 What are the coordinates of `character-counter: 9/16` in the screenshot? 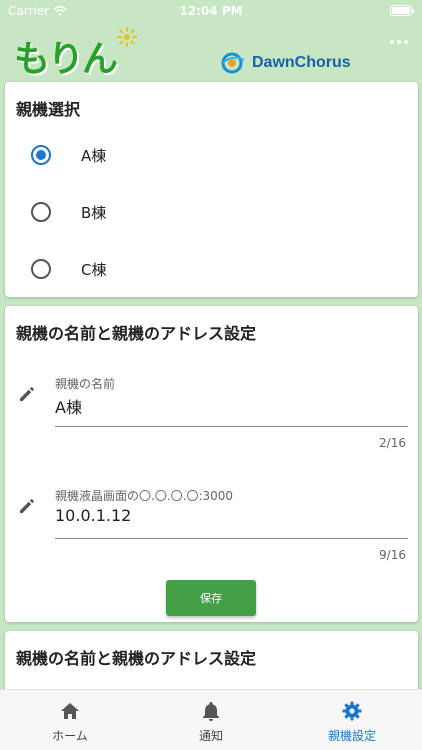 It's located at (392, 555).